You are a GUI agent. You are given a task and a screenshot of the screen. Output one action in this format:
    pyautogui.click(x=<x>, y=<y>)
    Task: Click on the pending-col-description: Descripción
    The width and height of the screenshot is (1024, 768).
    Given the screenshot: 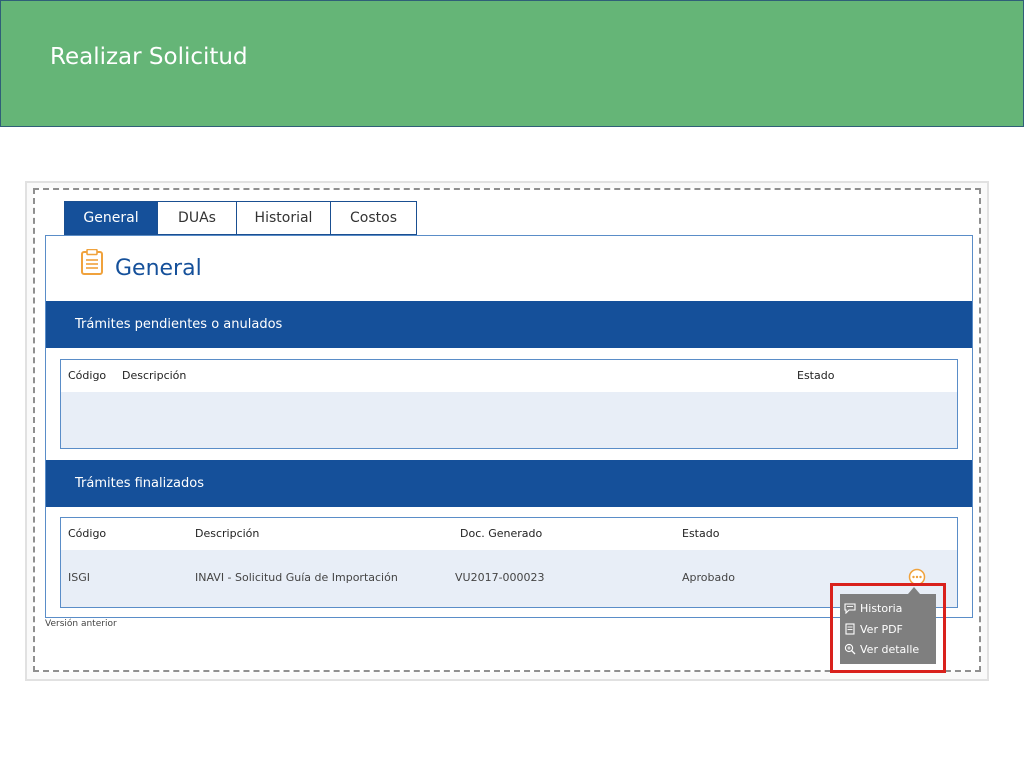 What is the action you would take?
    pyautogui.click(x=154, y=375)
    